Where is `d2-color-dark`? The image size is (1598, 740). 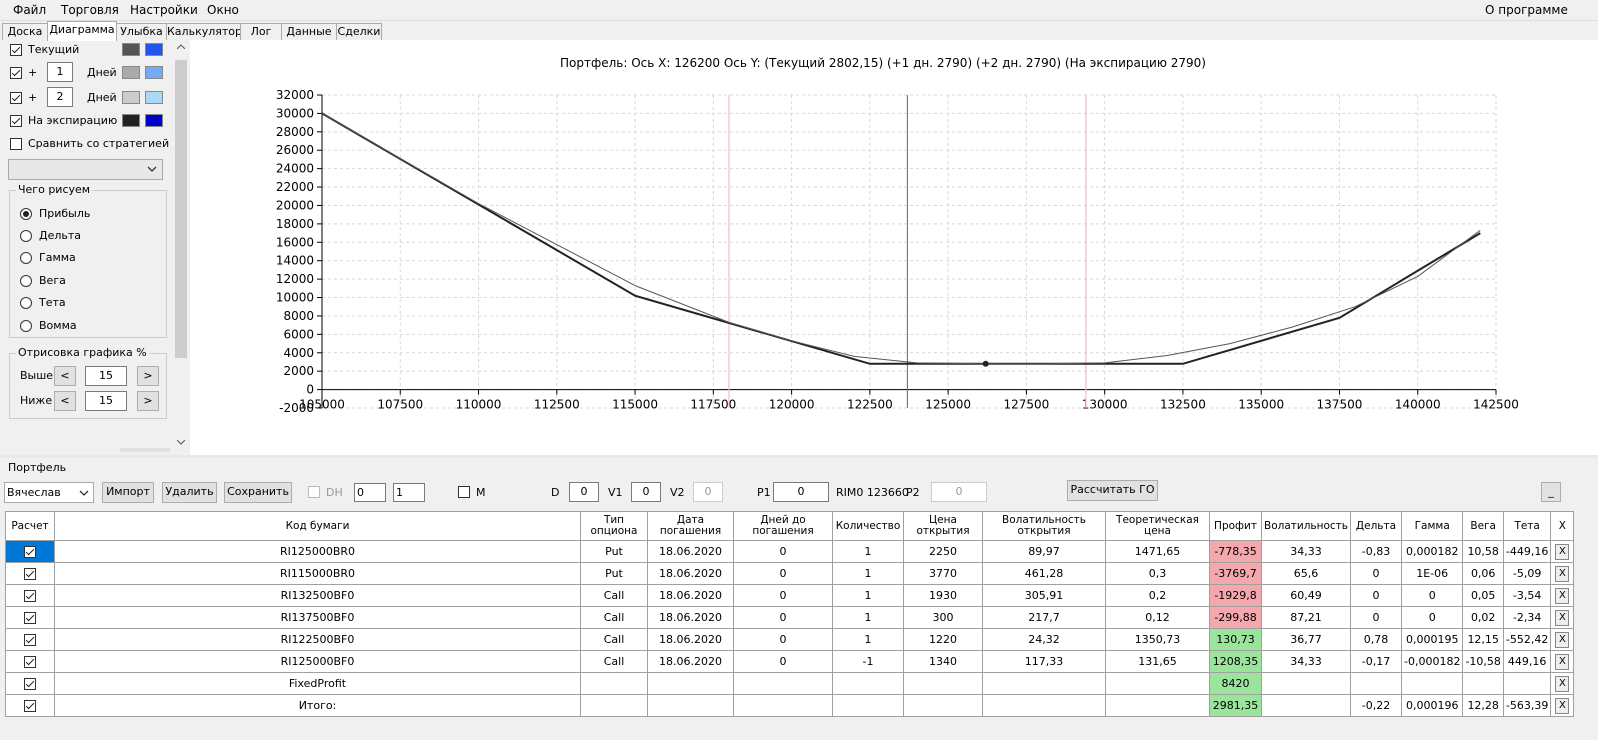 d2-color-dark is located at coordinates (131, 97).